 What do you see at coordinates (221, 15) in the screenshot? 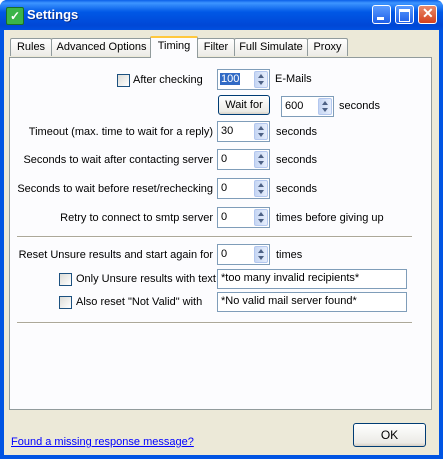
I see `title-bar: ✓ Settings ✕` at bounding box center [221, 15].